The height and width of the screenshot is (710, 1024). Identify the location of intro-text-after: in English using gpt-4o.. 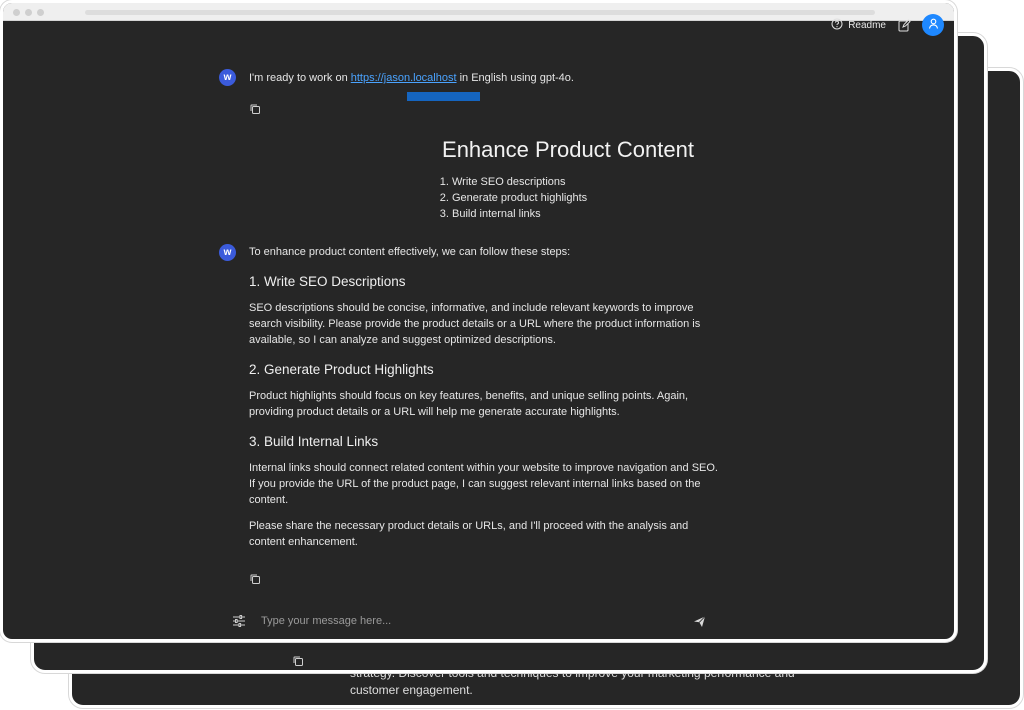
(515, 78).